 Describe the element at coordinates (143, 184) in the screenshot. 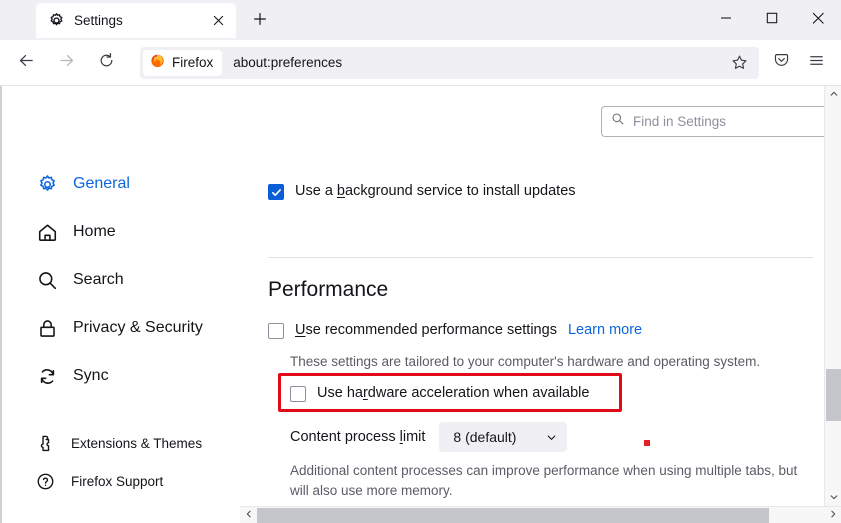

I see `sidebar-item-general: General` at that location.